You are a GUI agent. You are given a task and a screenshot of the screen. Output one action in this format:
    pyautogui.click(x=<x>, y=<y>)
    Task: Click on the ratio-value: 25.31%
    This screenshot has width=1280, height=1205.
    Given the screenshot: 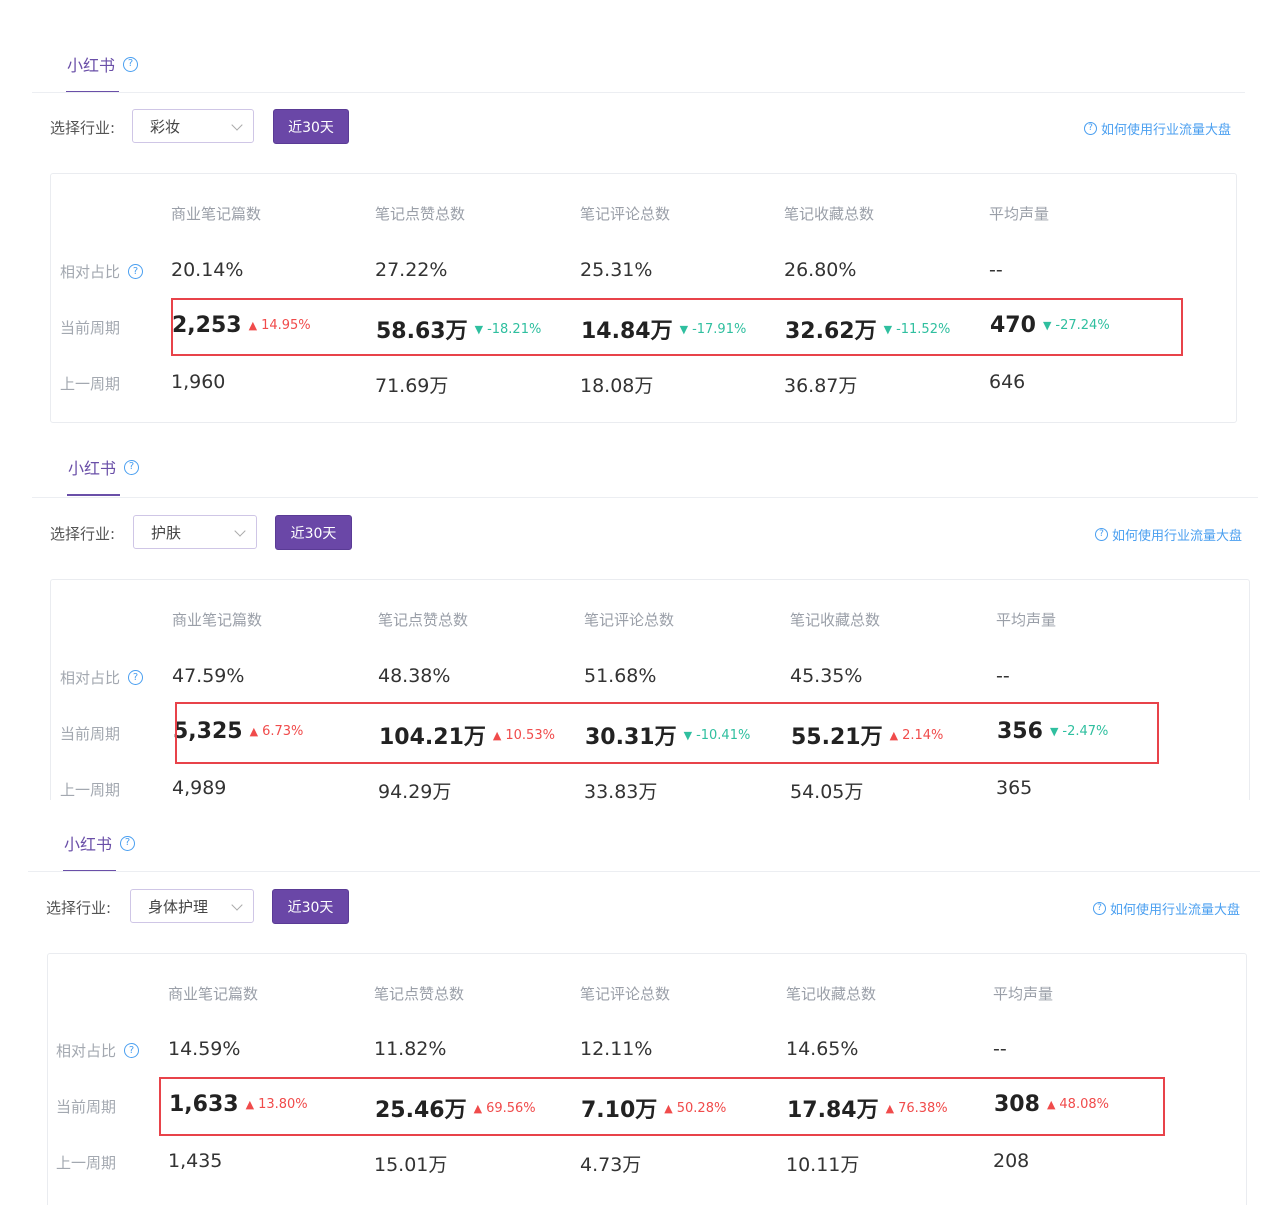 What is the action you would take?
    pyautogui.click(x=616, y=270)
    